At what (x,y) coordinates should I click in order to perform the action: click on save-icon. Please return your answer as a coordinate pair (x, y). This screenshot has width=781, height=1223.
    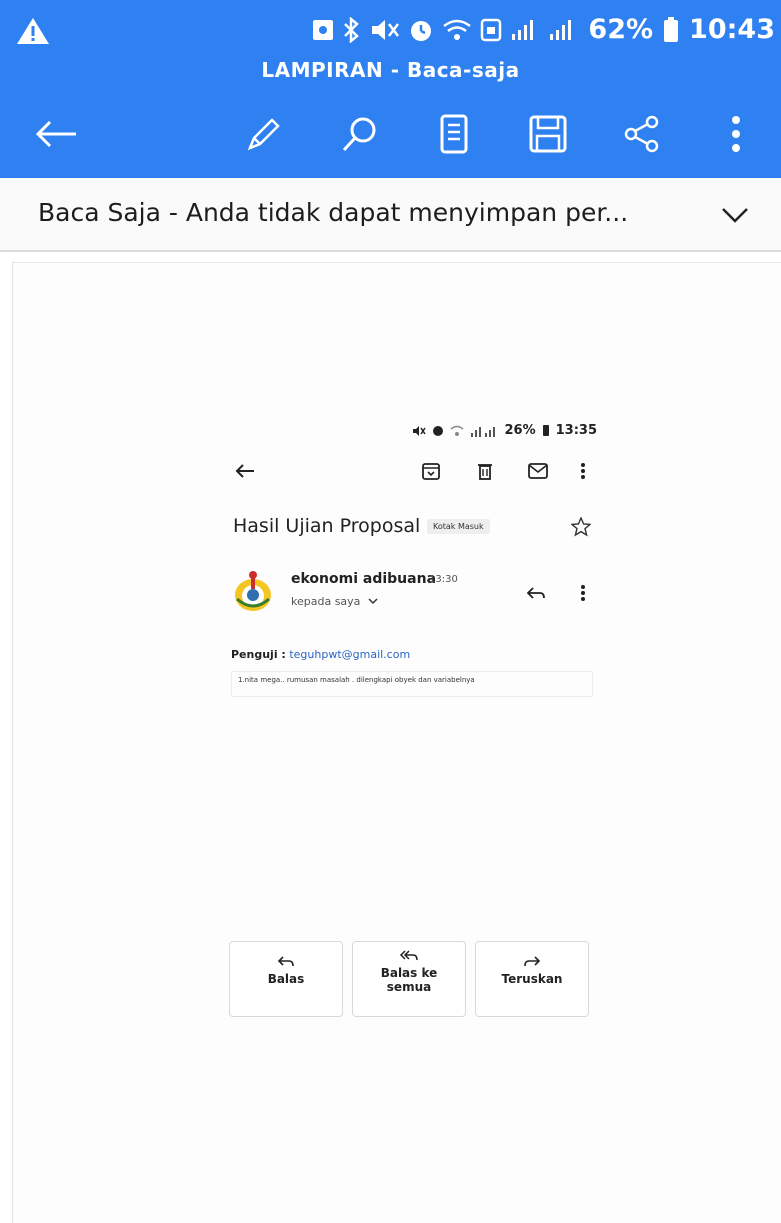
    Looking at the image, I should click on (548, 134).